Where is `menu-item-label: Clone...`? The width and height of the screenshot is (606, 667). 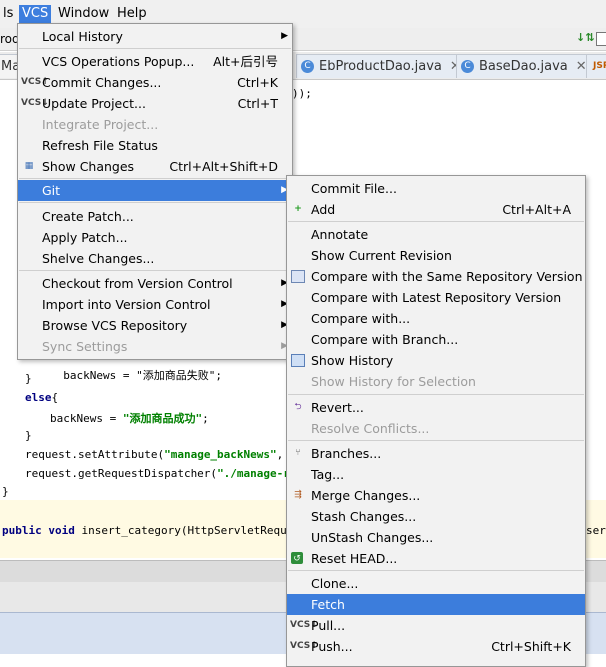 menu-item-label: Clone... is located at coordinates (335, 583).